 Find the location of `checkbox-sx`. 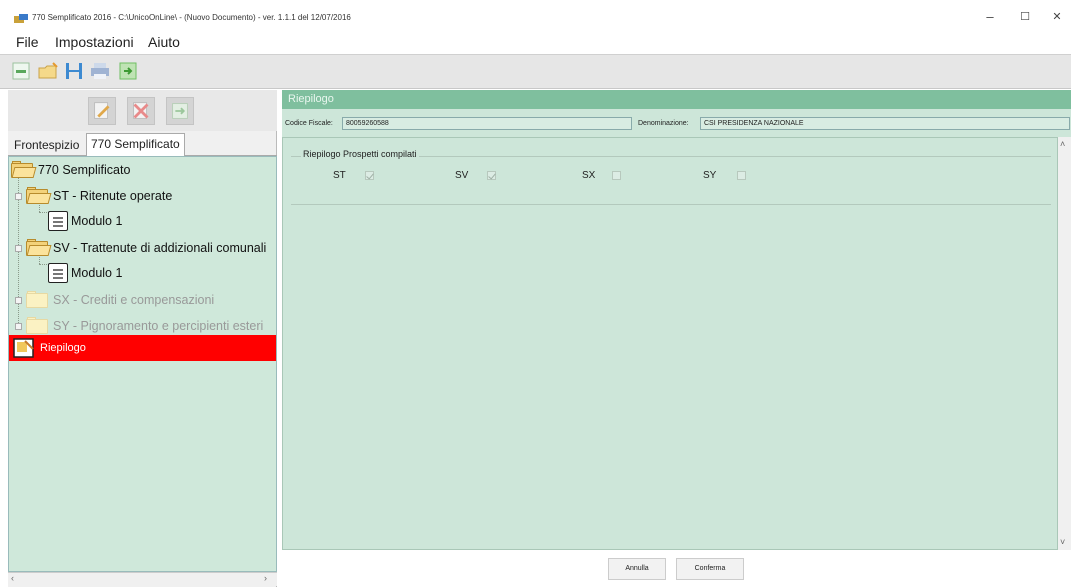

checkbox-sx is located at coordinates (616, 175).